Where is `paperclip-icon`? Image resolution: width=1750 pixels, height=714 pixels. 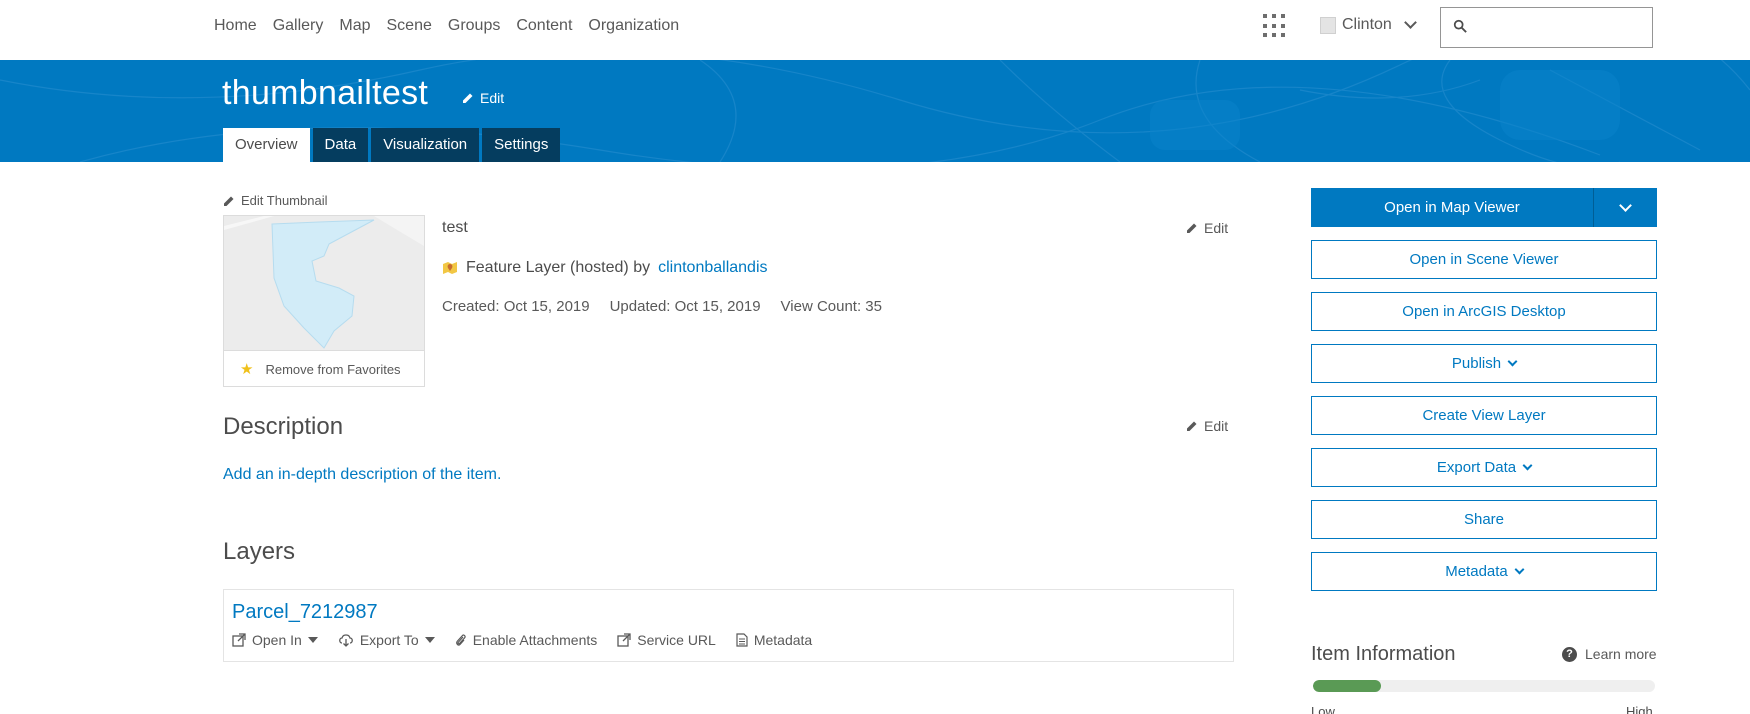 paperclip-icon is located at coordinates (460, 640).